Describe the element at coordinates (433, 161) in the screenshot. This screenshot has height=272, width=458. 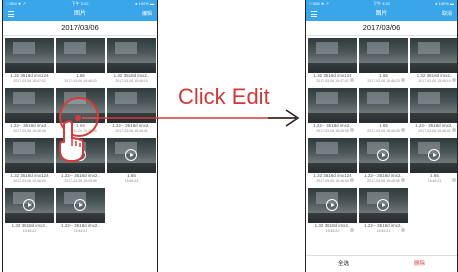
I see `video-thumbnail: 1.65 15:46:23` at that location.